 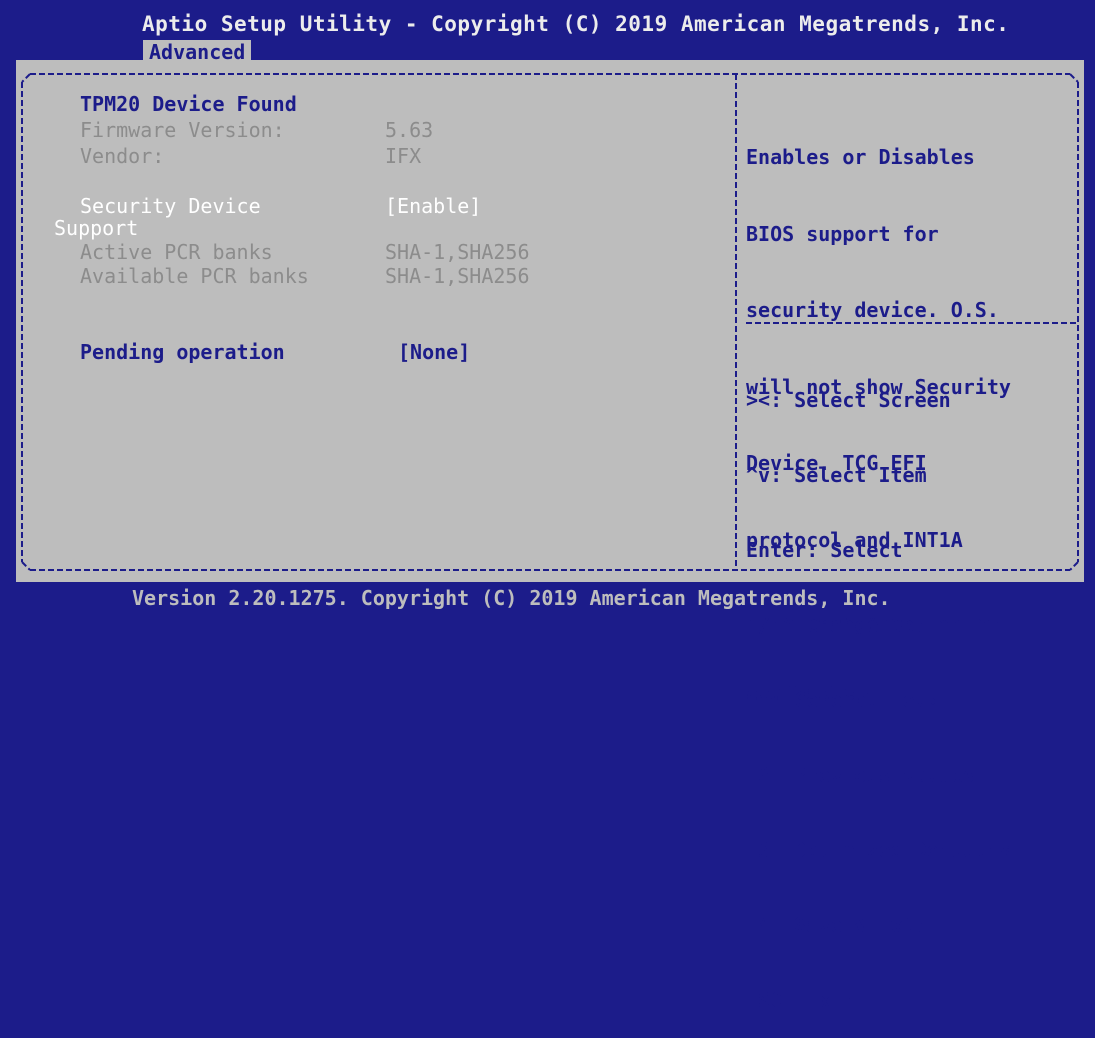 I want to click on vendor-label: Vendor:, so click(x=122, y=156).